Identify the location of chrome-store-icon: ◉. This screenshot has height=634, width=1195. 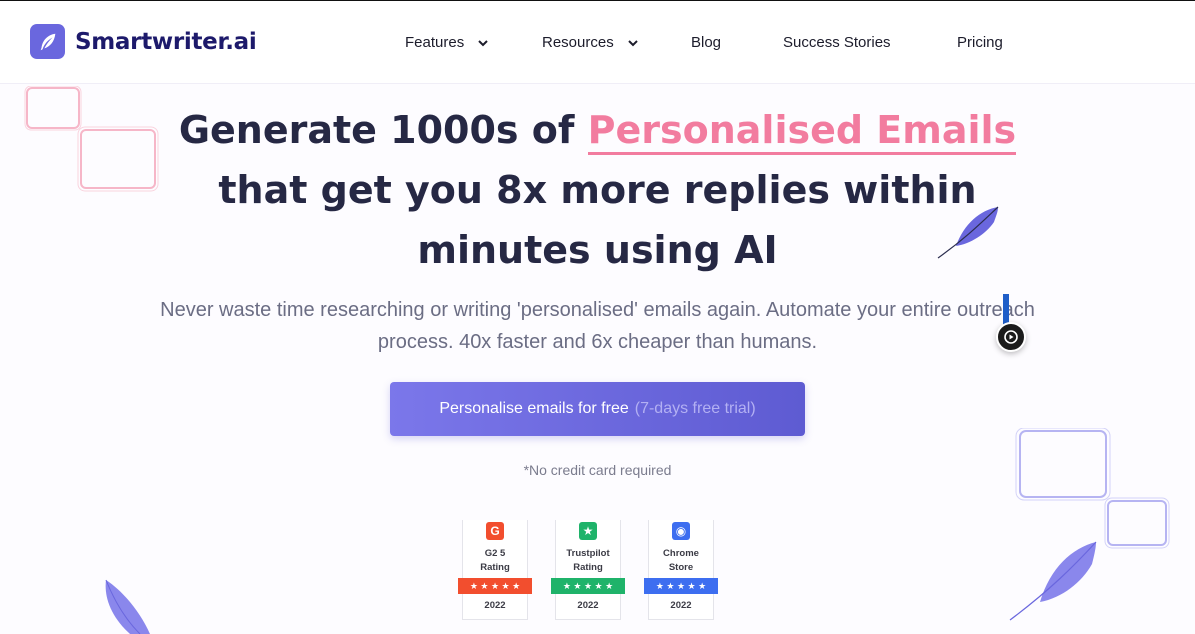
(681, 531).